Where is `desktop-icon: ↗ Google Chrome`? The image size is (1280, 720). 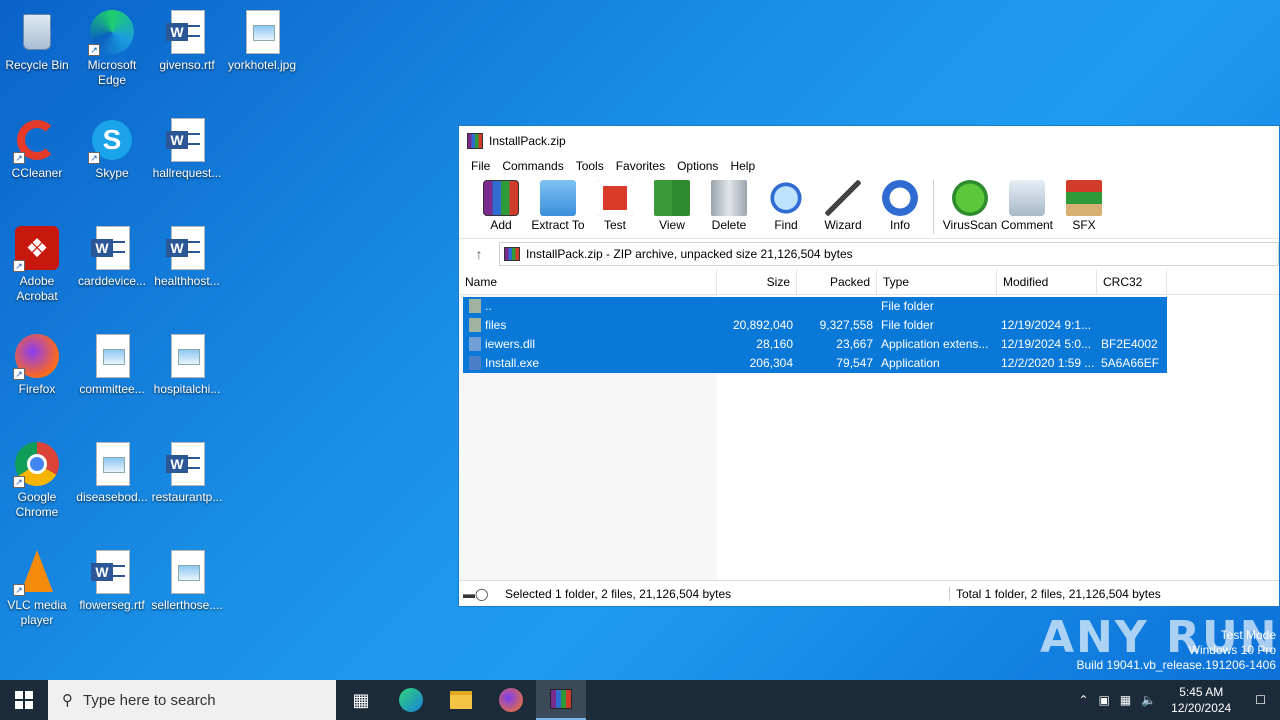 desktop-icon: ↗ Google Chrome is located at coordinates (37, 480).